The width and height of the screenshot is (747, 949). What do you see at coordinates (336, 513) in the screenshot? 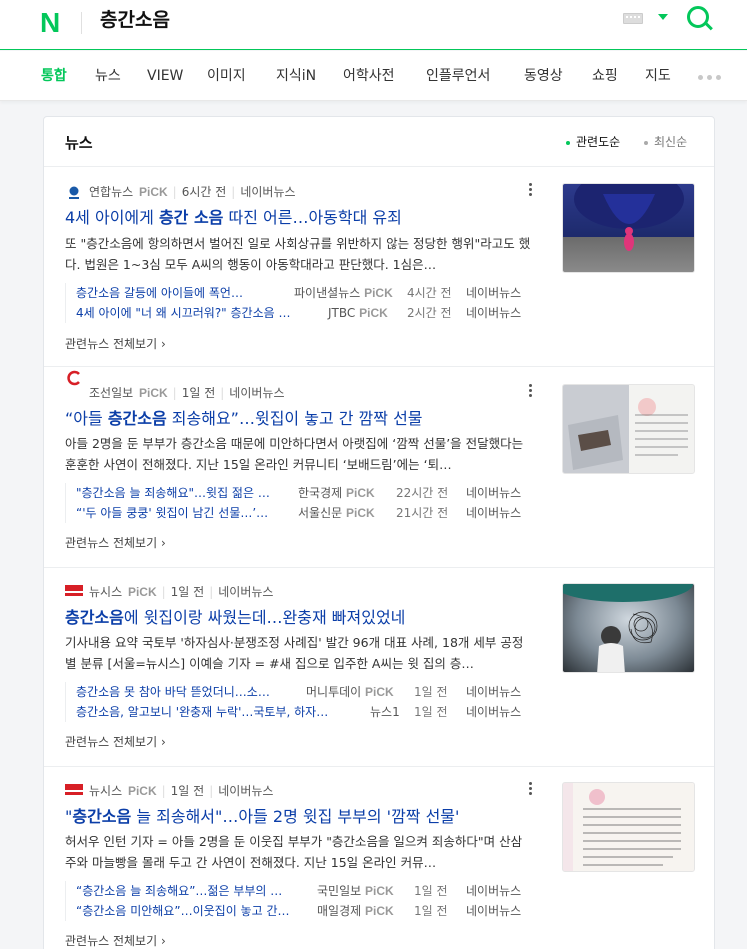
I see `related-press: 서울신문 PiCK` at bounding box center [336, 513].